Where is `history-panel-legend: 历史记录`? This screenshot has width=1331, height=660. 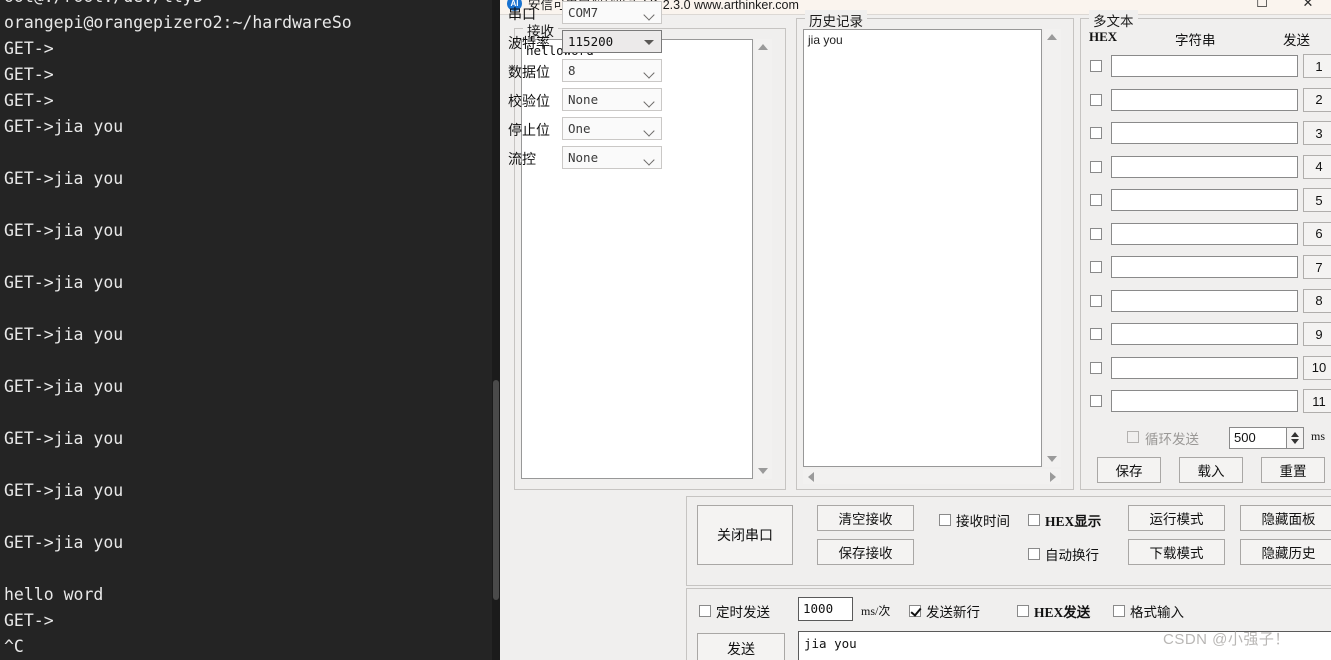 history-panel-legend: 历史记录 is located at coordinates (836, 20).